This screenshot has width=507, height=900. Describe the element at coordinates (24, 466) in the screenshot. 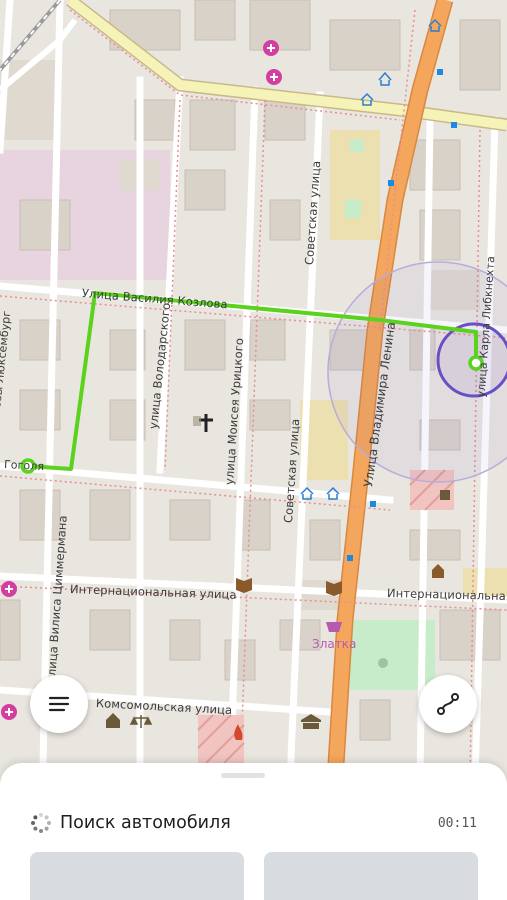

I see `street-label: Гоголя` at that location.